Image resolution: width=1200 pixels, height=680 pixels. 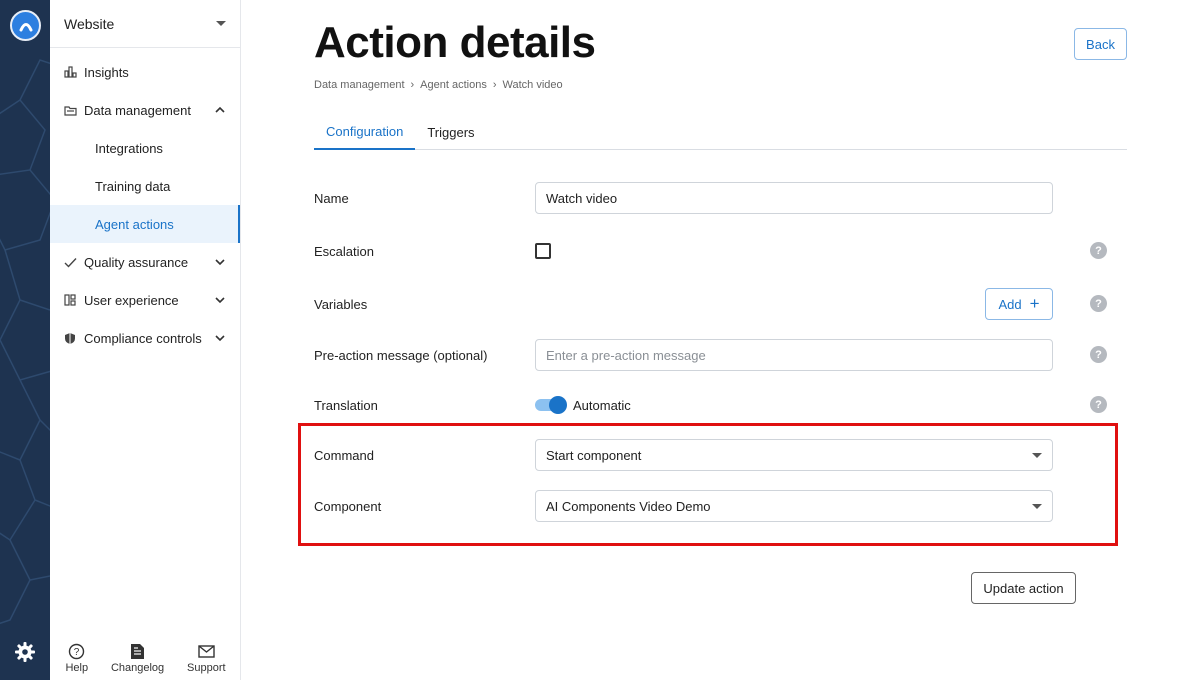 I want to click on logo-icon, so click(x=25, y=26).